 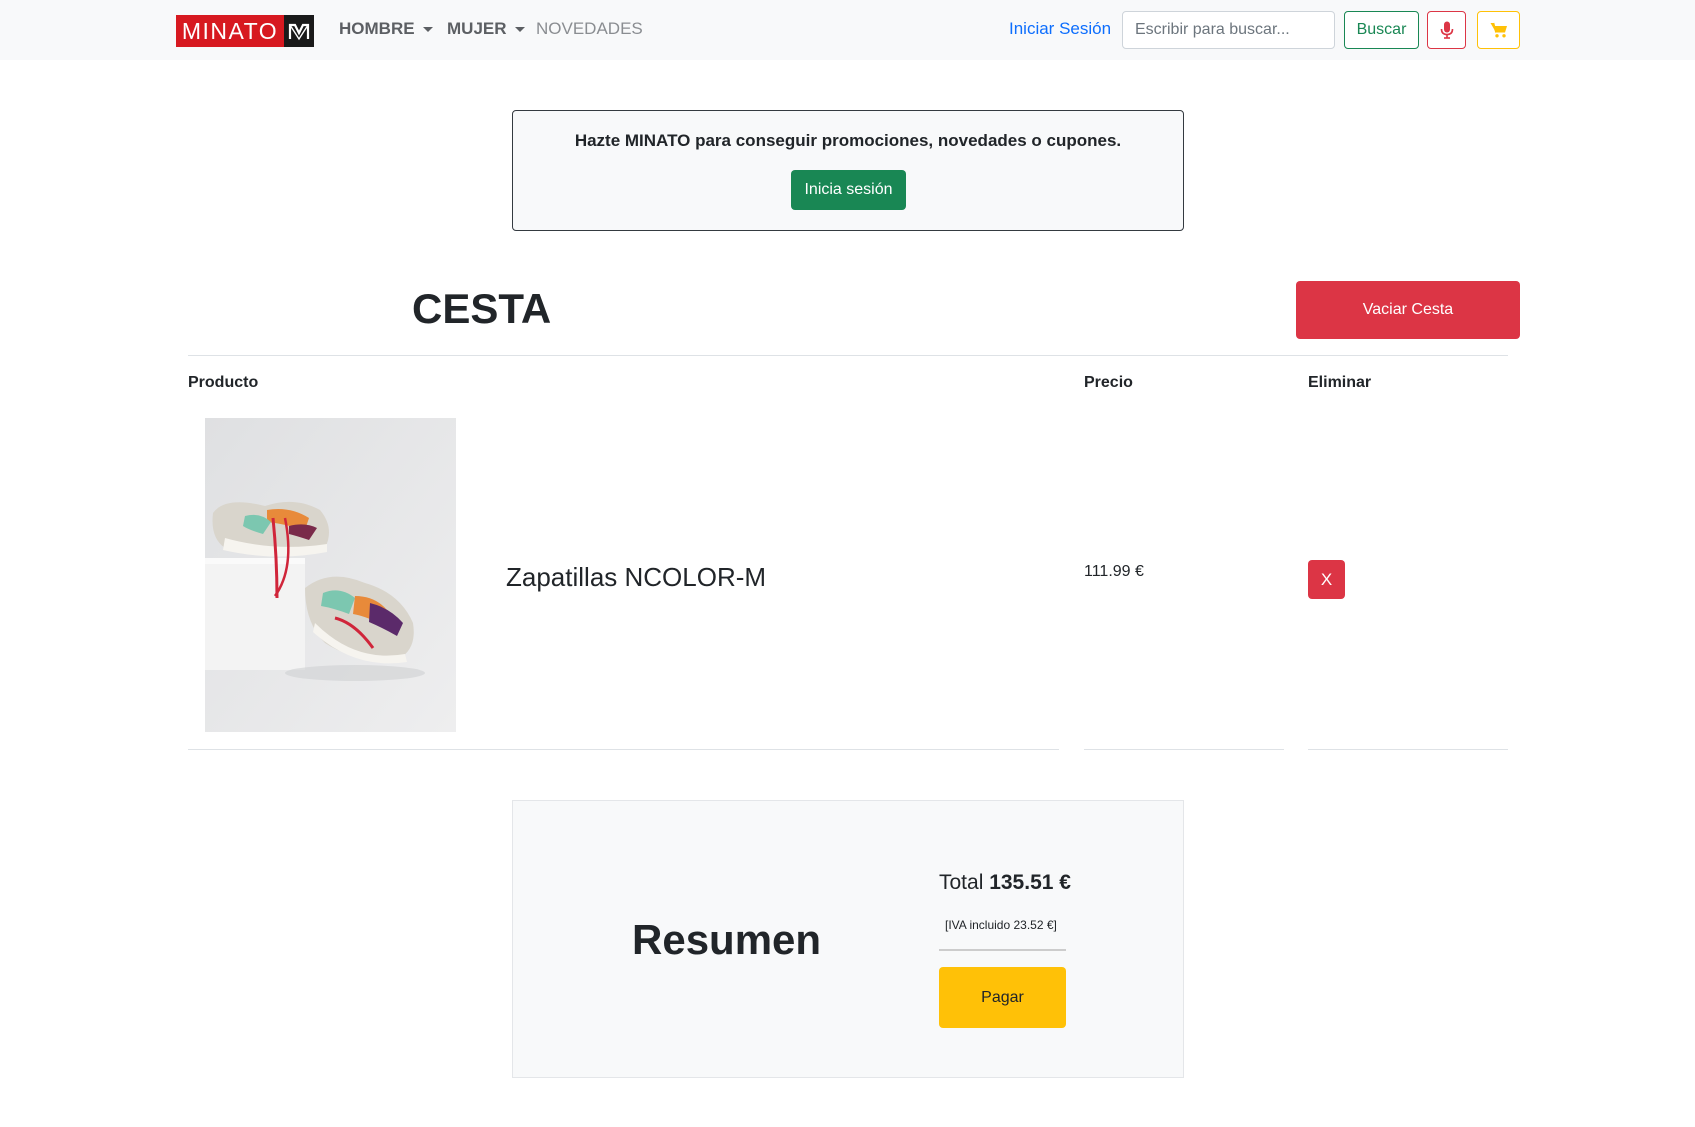 I want to click on tax-note: [IVA incluido 23.52 €], so click(x=1001, y=925).